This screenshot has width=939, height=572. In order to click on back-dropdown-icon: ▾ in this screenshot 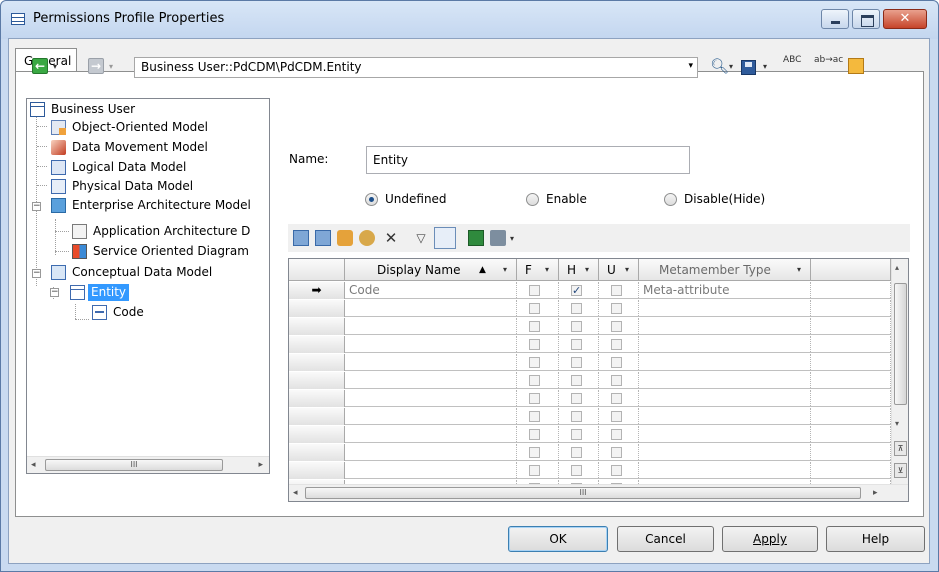, I will do `click(55, 66)`.